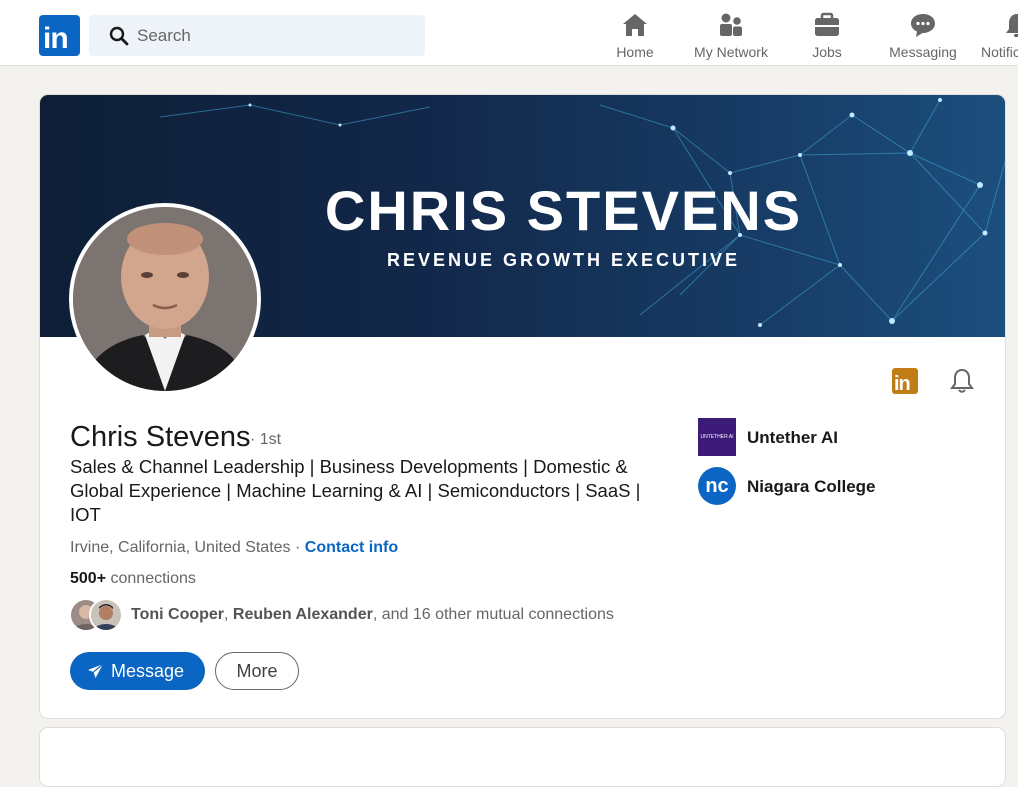 The image size is (1018, 787). I want to click on notifications-icon, so click(1012, 25).